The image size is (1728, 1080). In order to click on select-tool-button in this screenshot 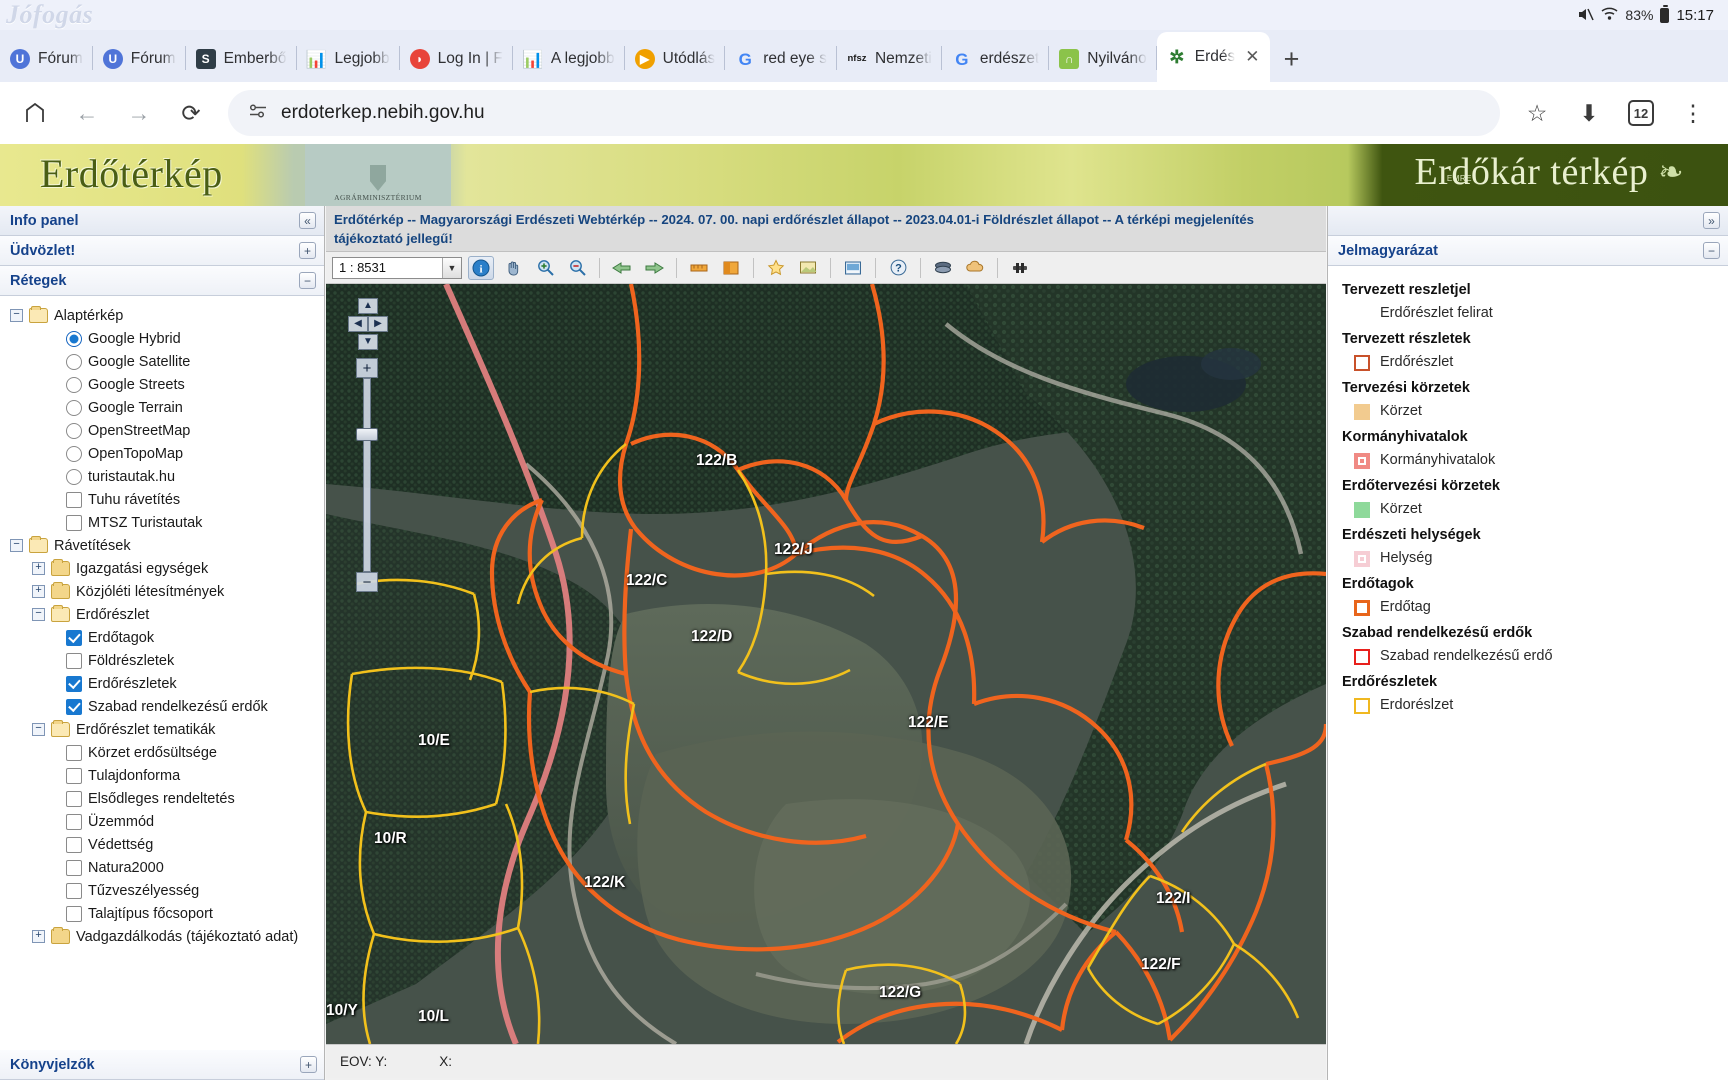, I will do `click(808, 268)`.